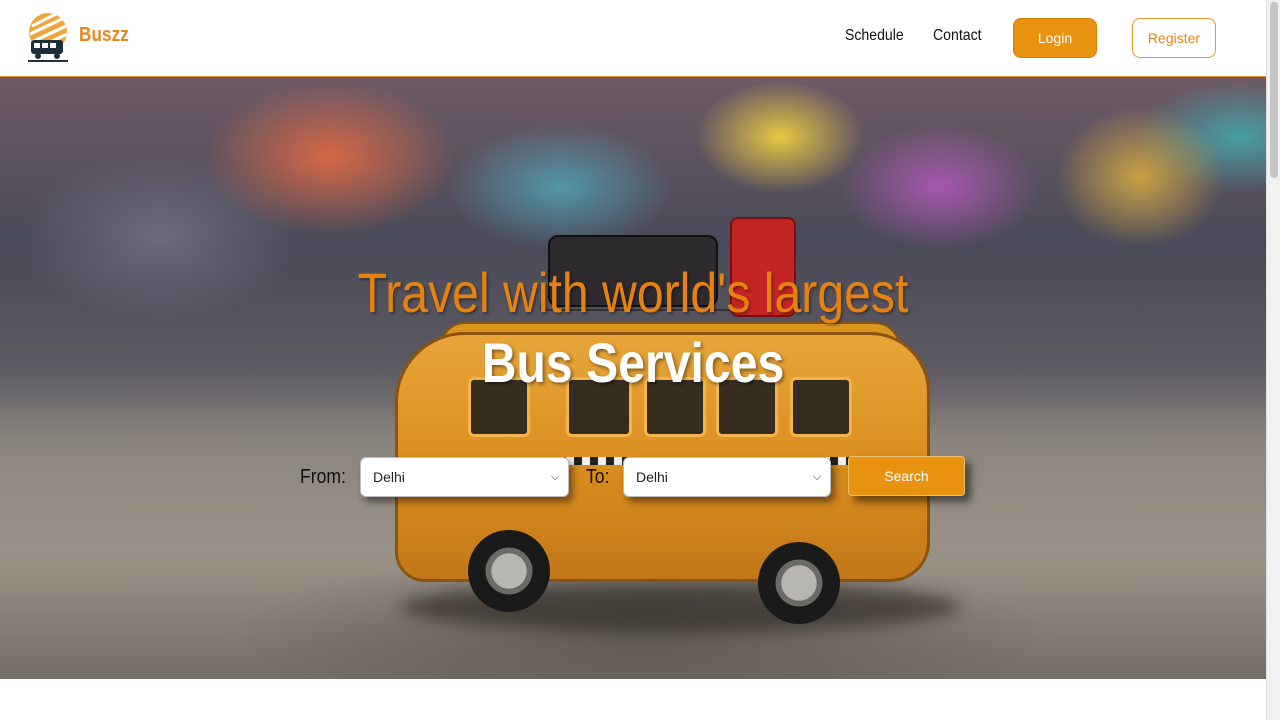 The image size is (1280, 720). What do you see at coordinates (509, 571) in the screenshot?
I see `bus-wheel-front` at bounding box center [509, 571].